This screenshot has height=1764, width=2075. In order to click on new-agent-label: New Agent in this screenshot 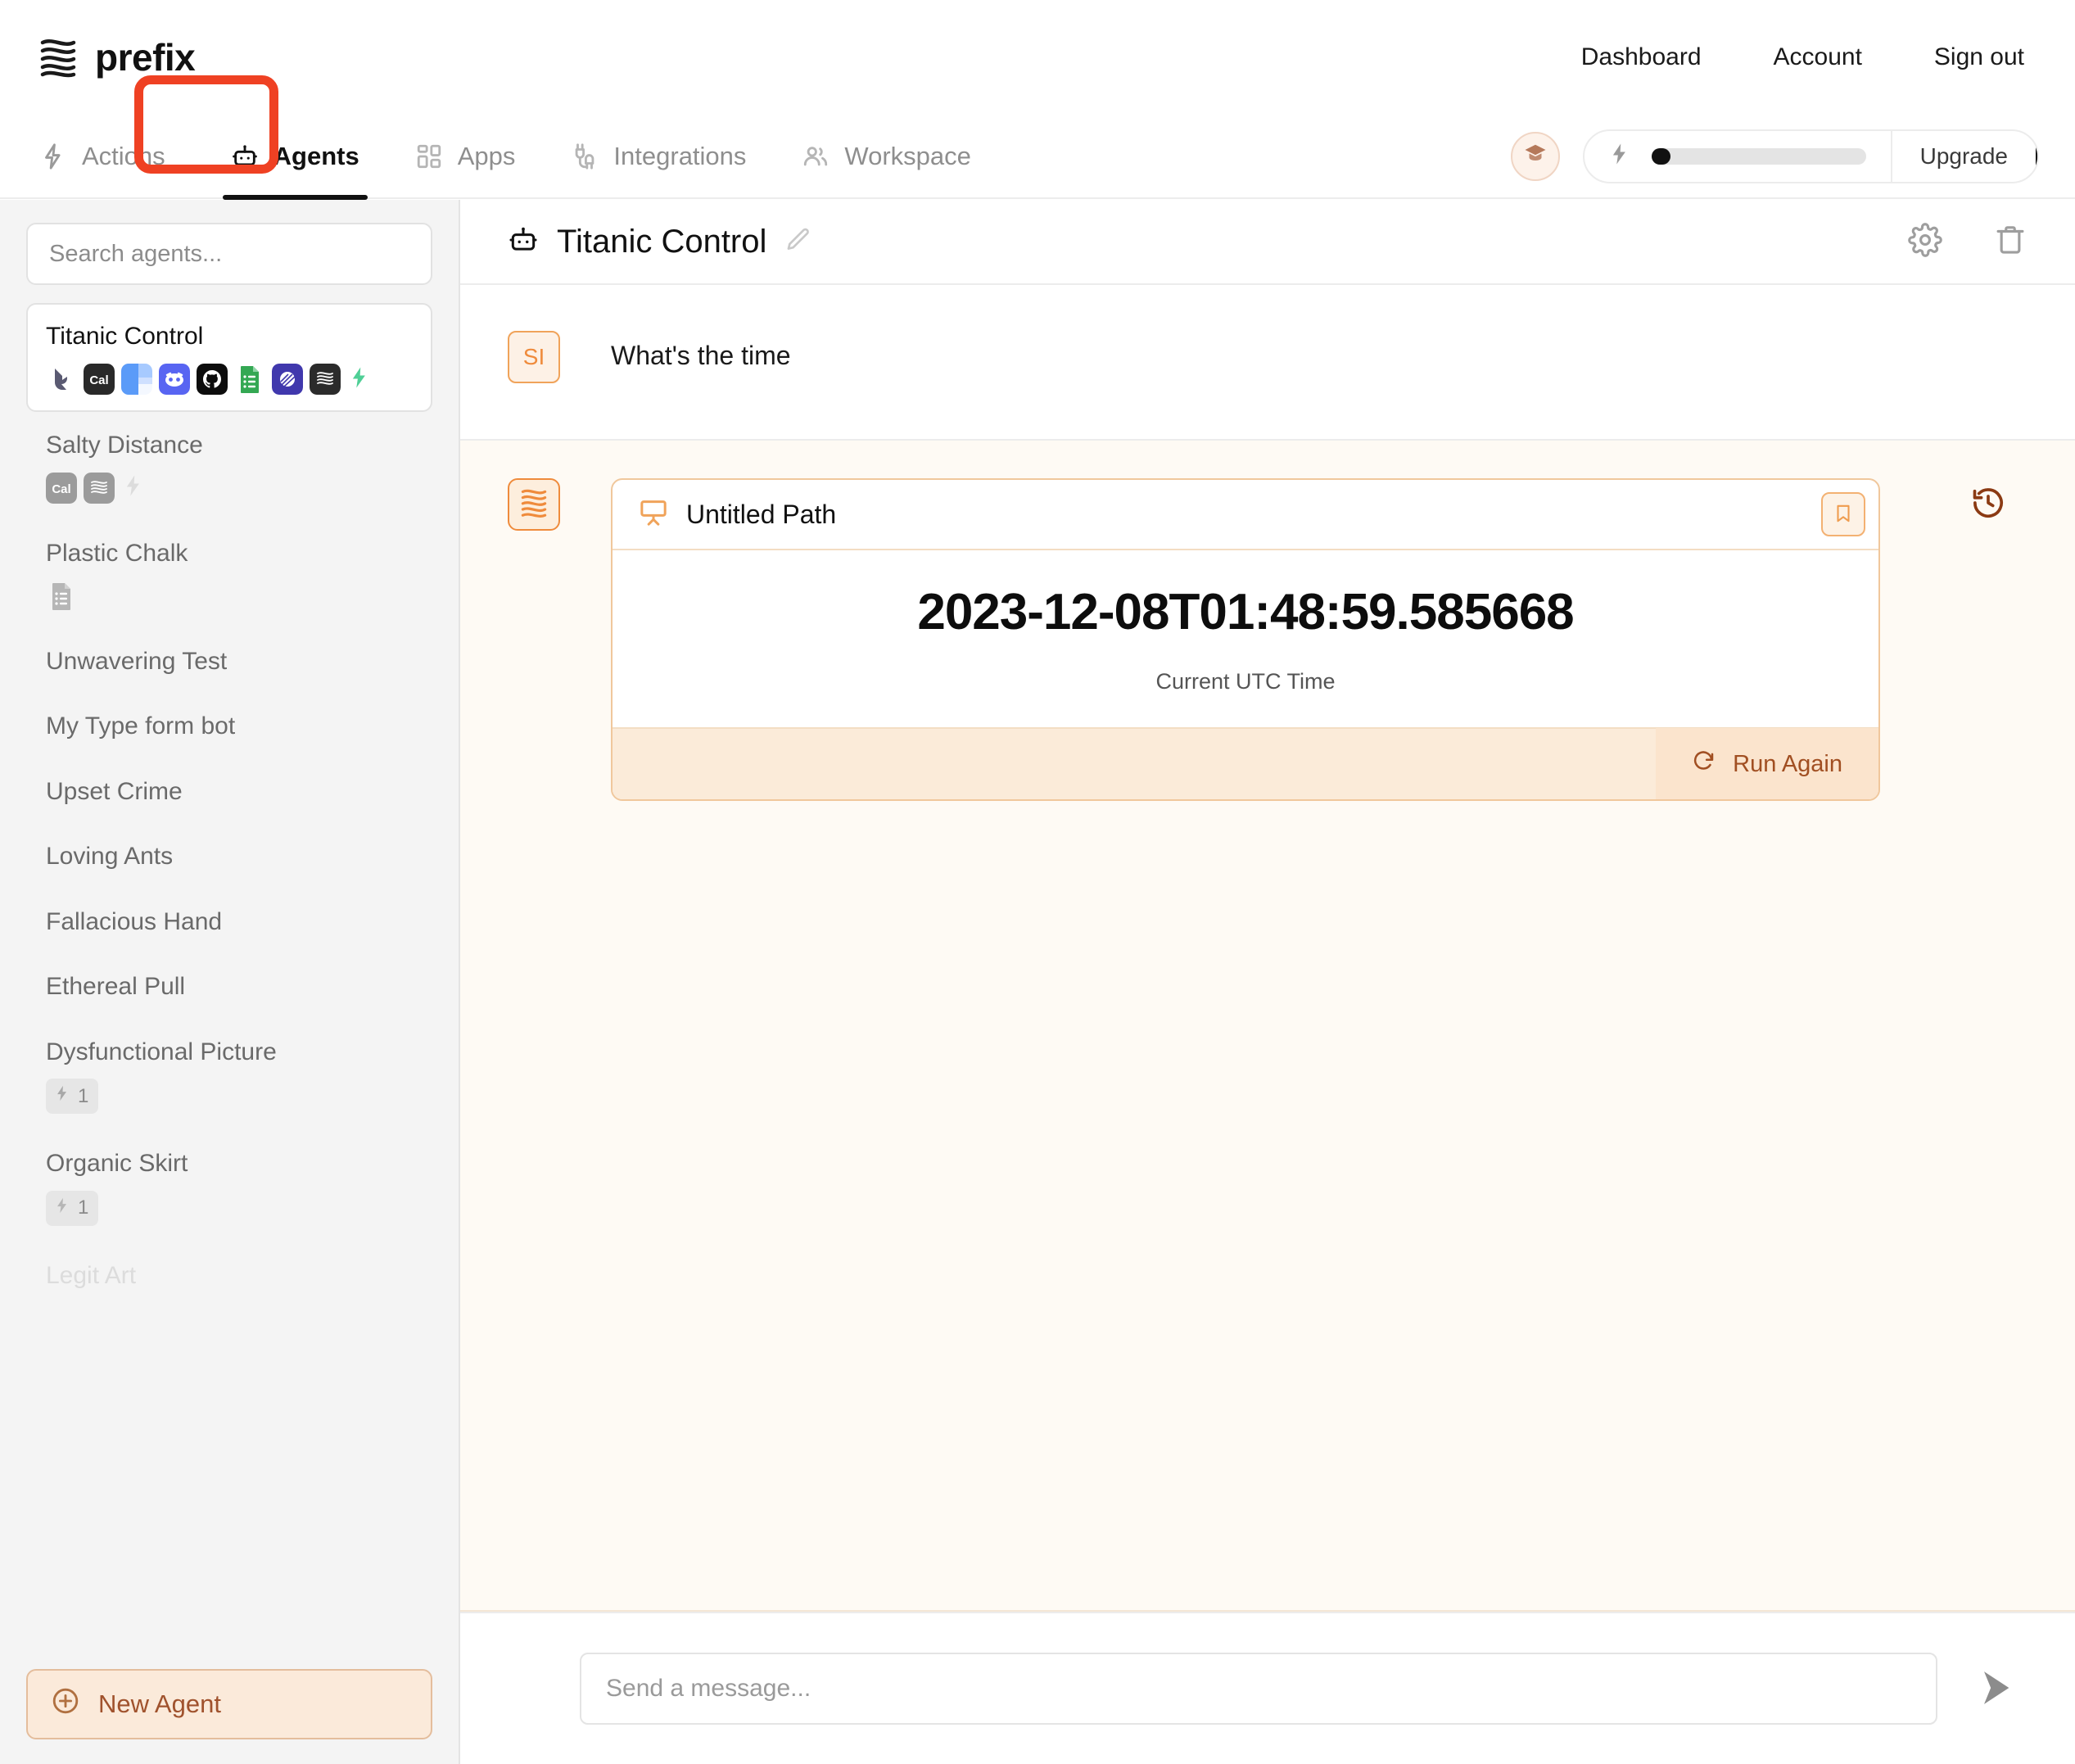, I will do `click(159, 1703)`.